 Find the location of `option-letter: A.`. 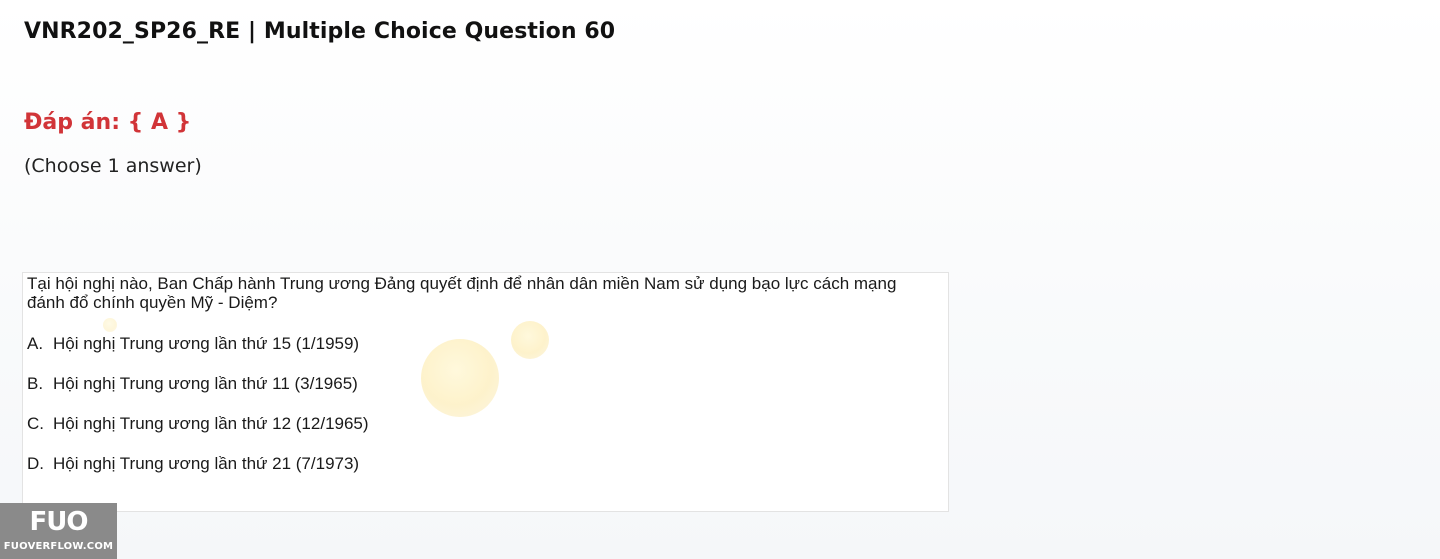

option-letter: A. is located at coordinates (35, 343).